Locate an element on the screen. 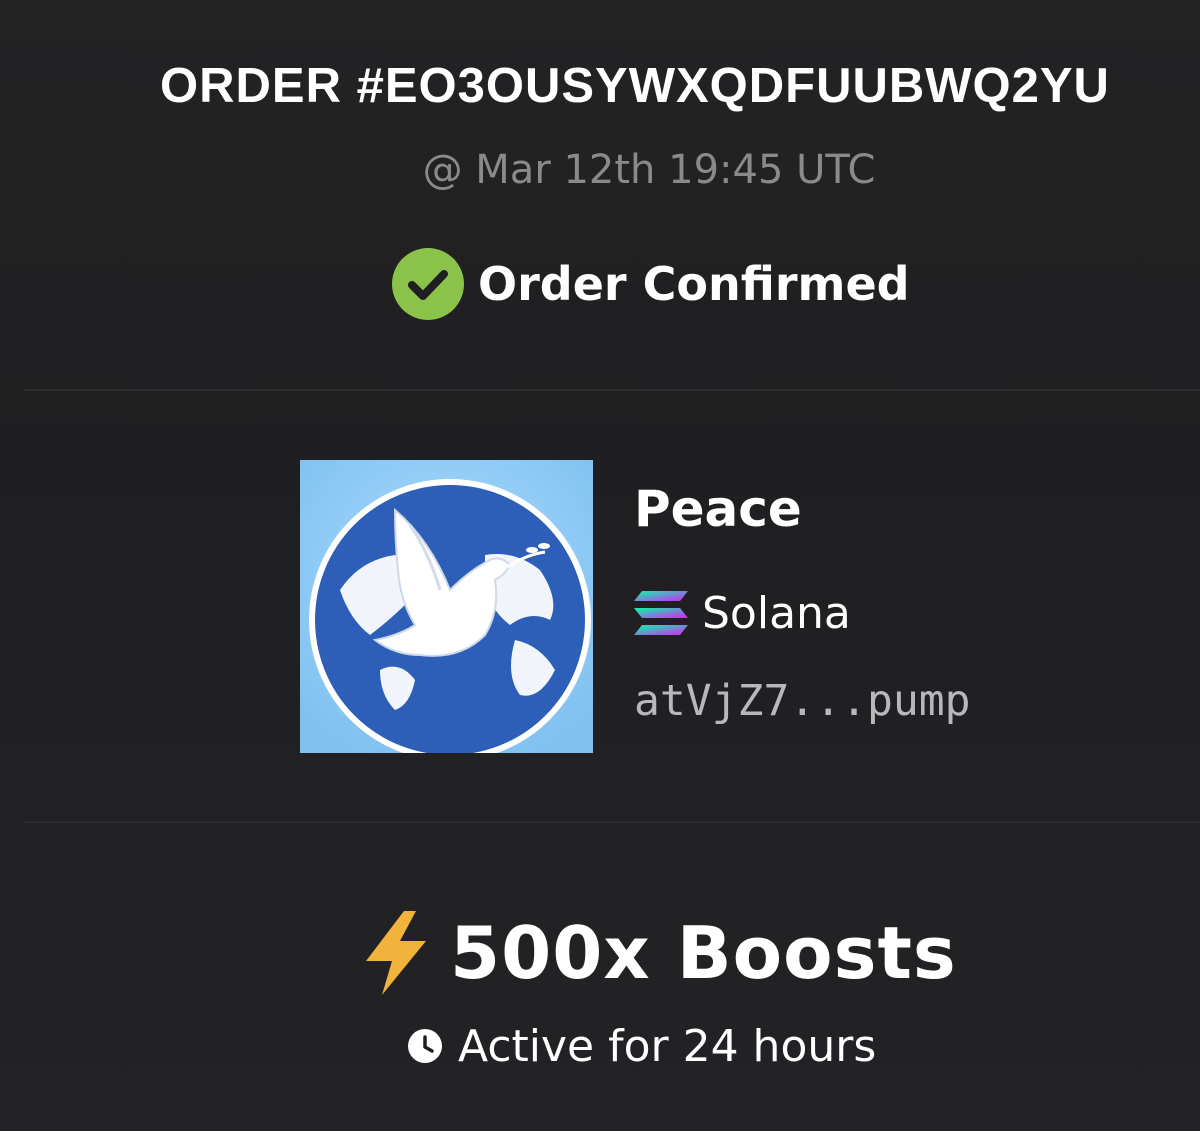 The image size is (1200, 1131). clock-icon is located at coordinates (425, 1046).